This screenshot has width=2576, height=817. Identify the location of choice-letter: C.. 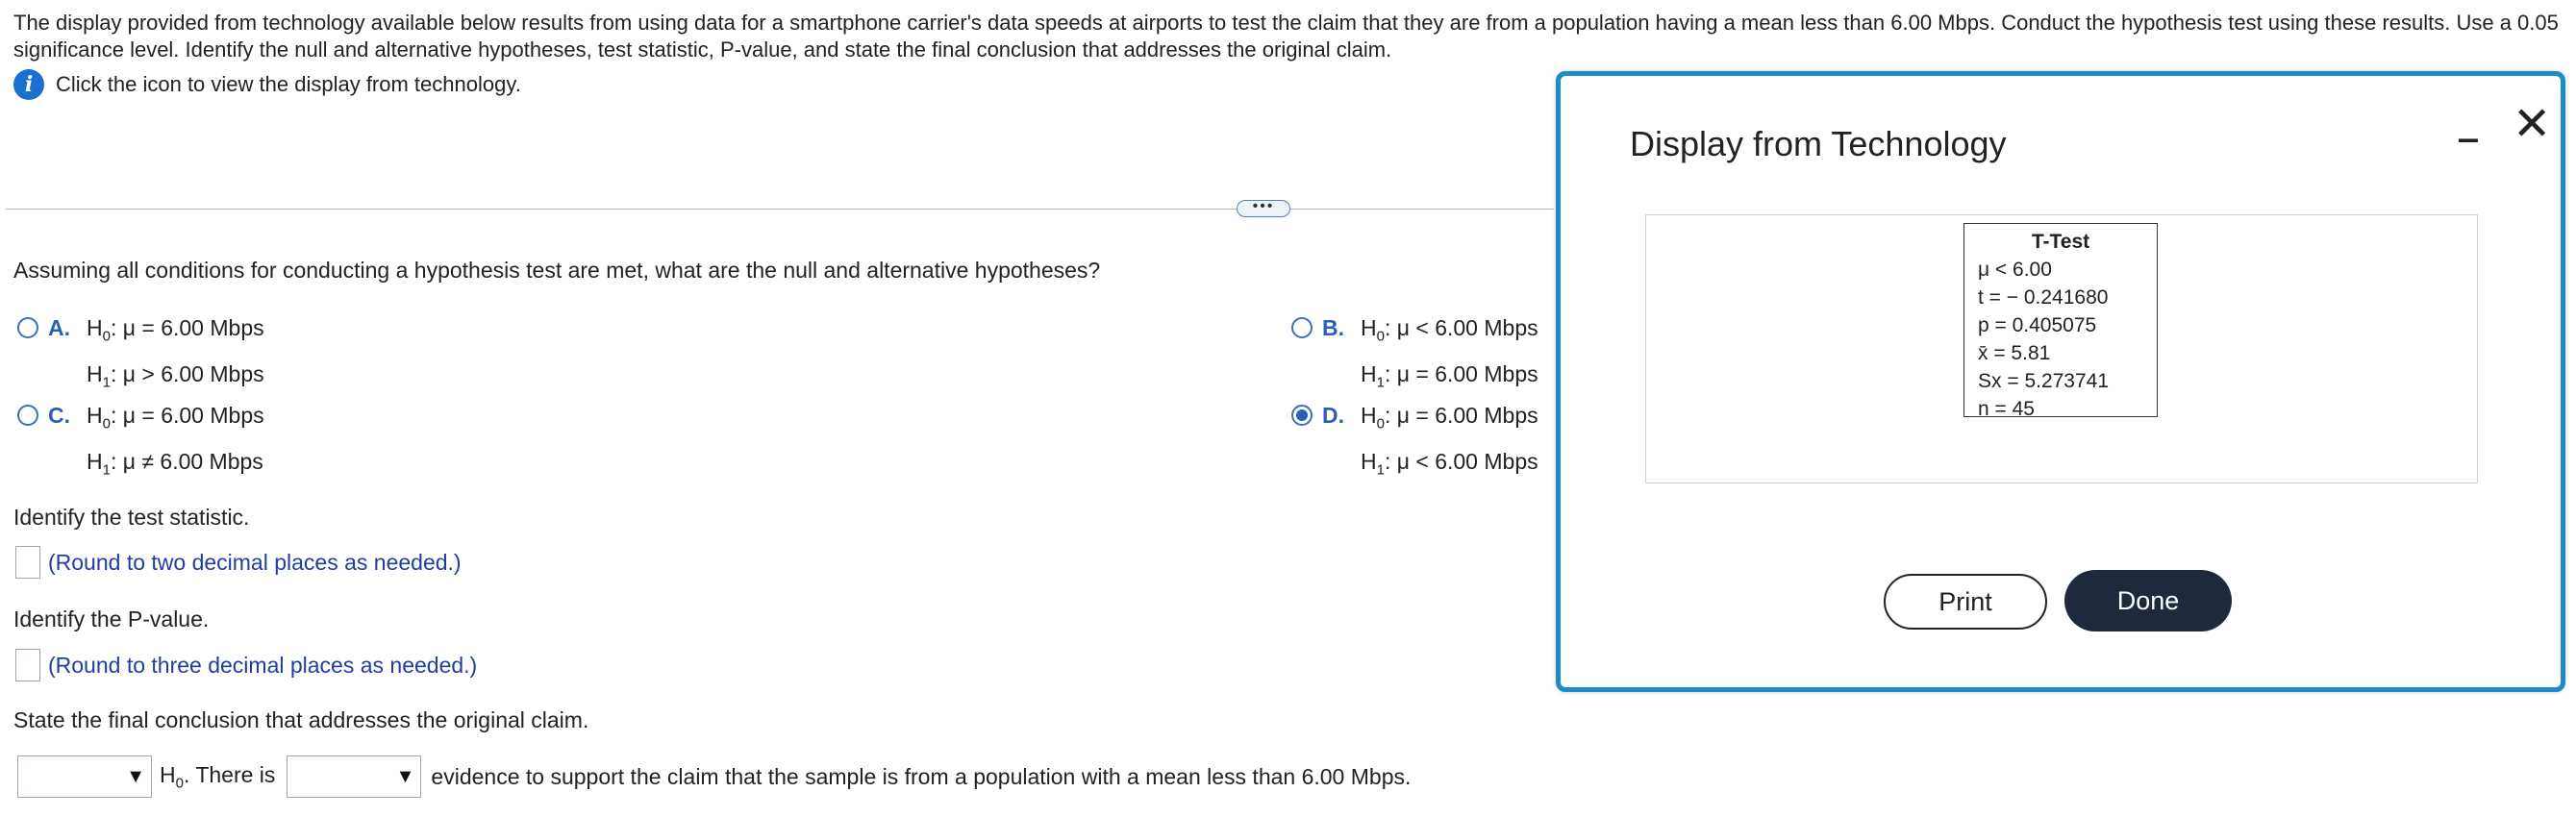
(59, 415).